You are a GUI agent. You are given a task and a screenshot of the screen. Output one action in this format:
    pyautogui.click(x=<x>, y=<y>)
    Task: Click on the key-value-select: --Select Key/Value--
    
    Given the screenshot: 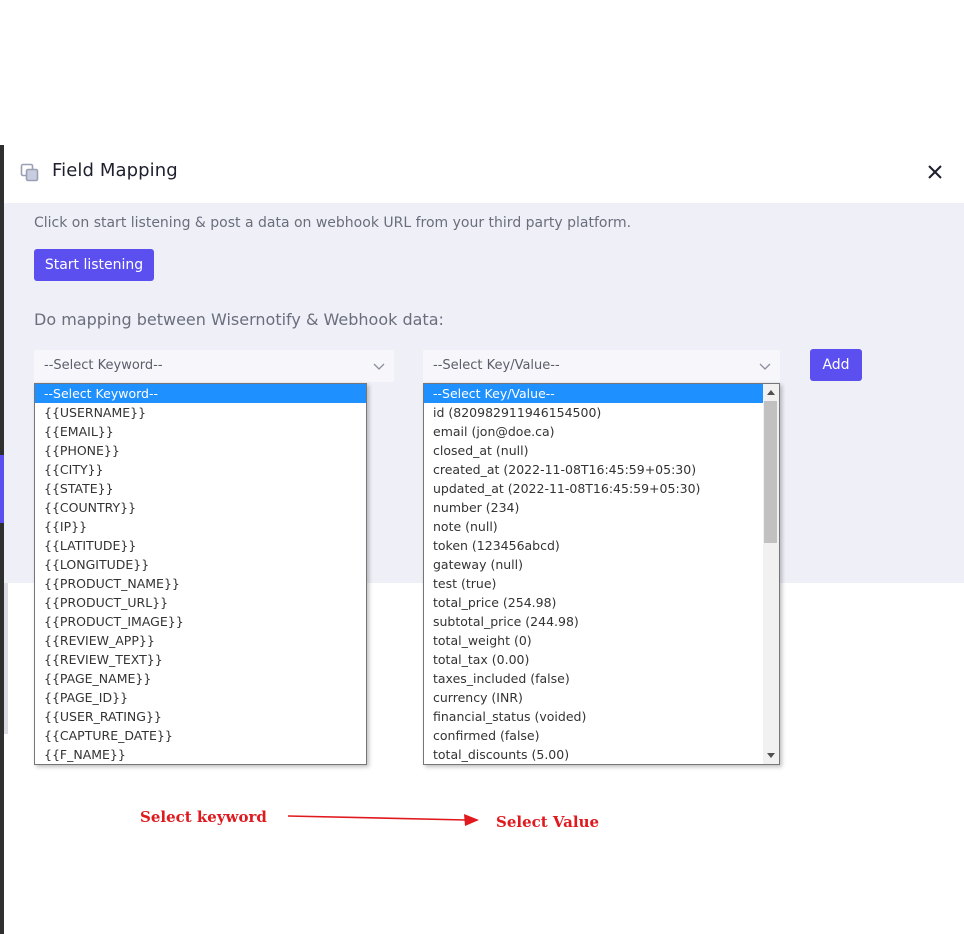 What is the action you would take?
    pyautogui.click(x=601, y=366)
    